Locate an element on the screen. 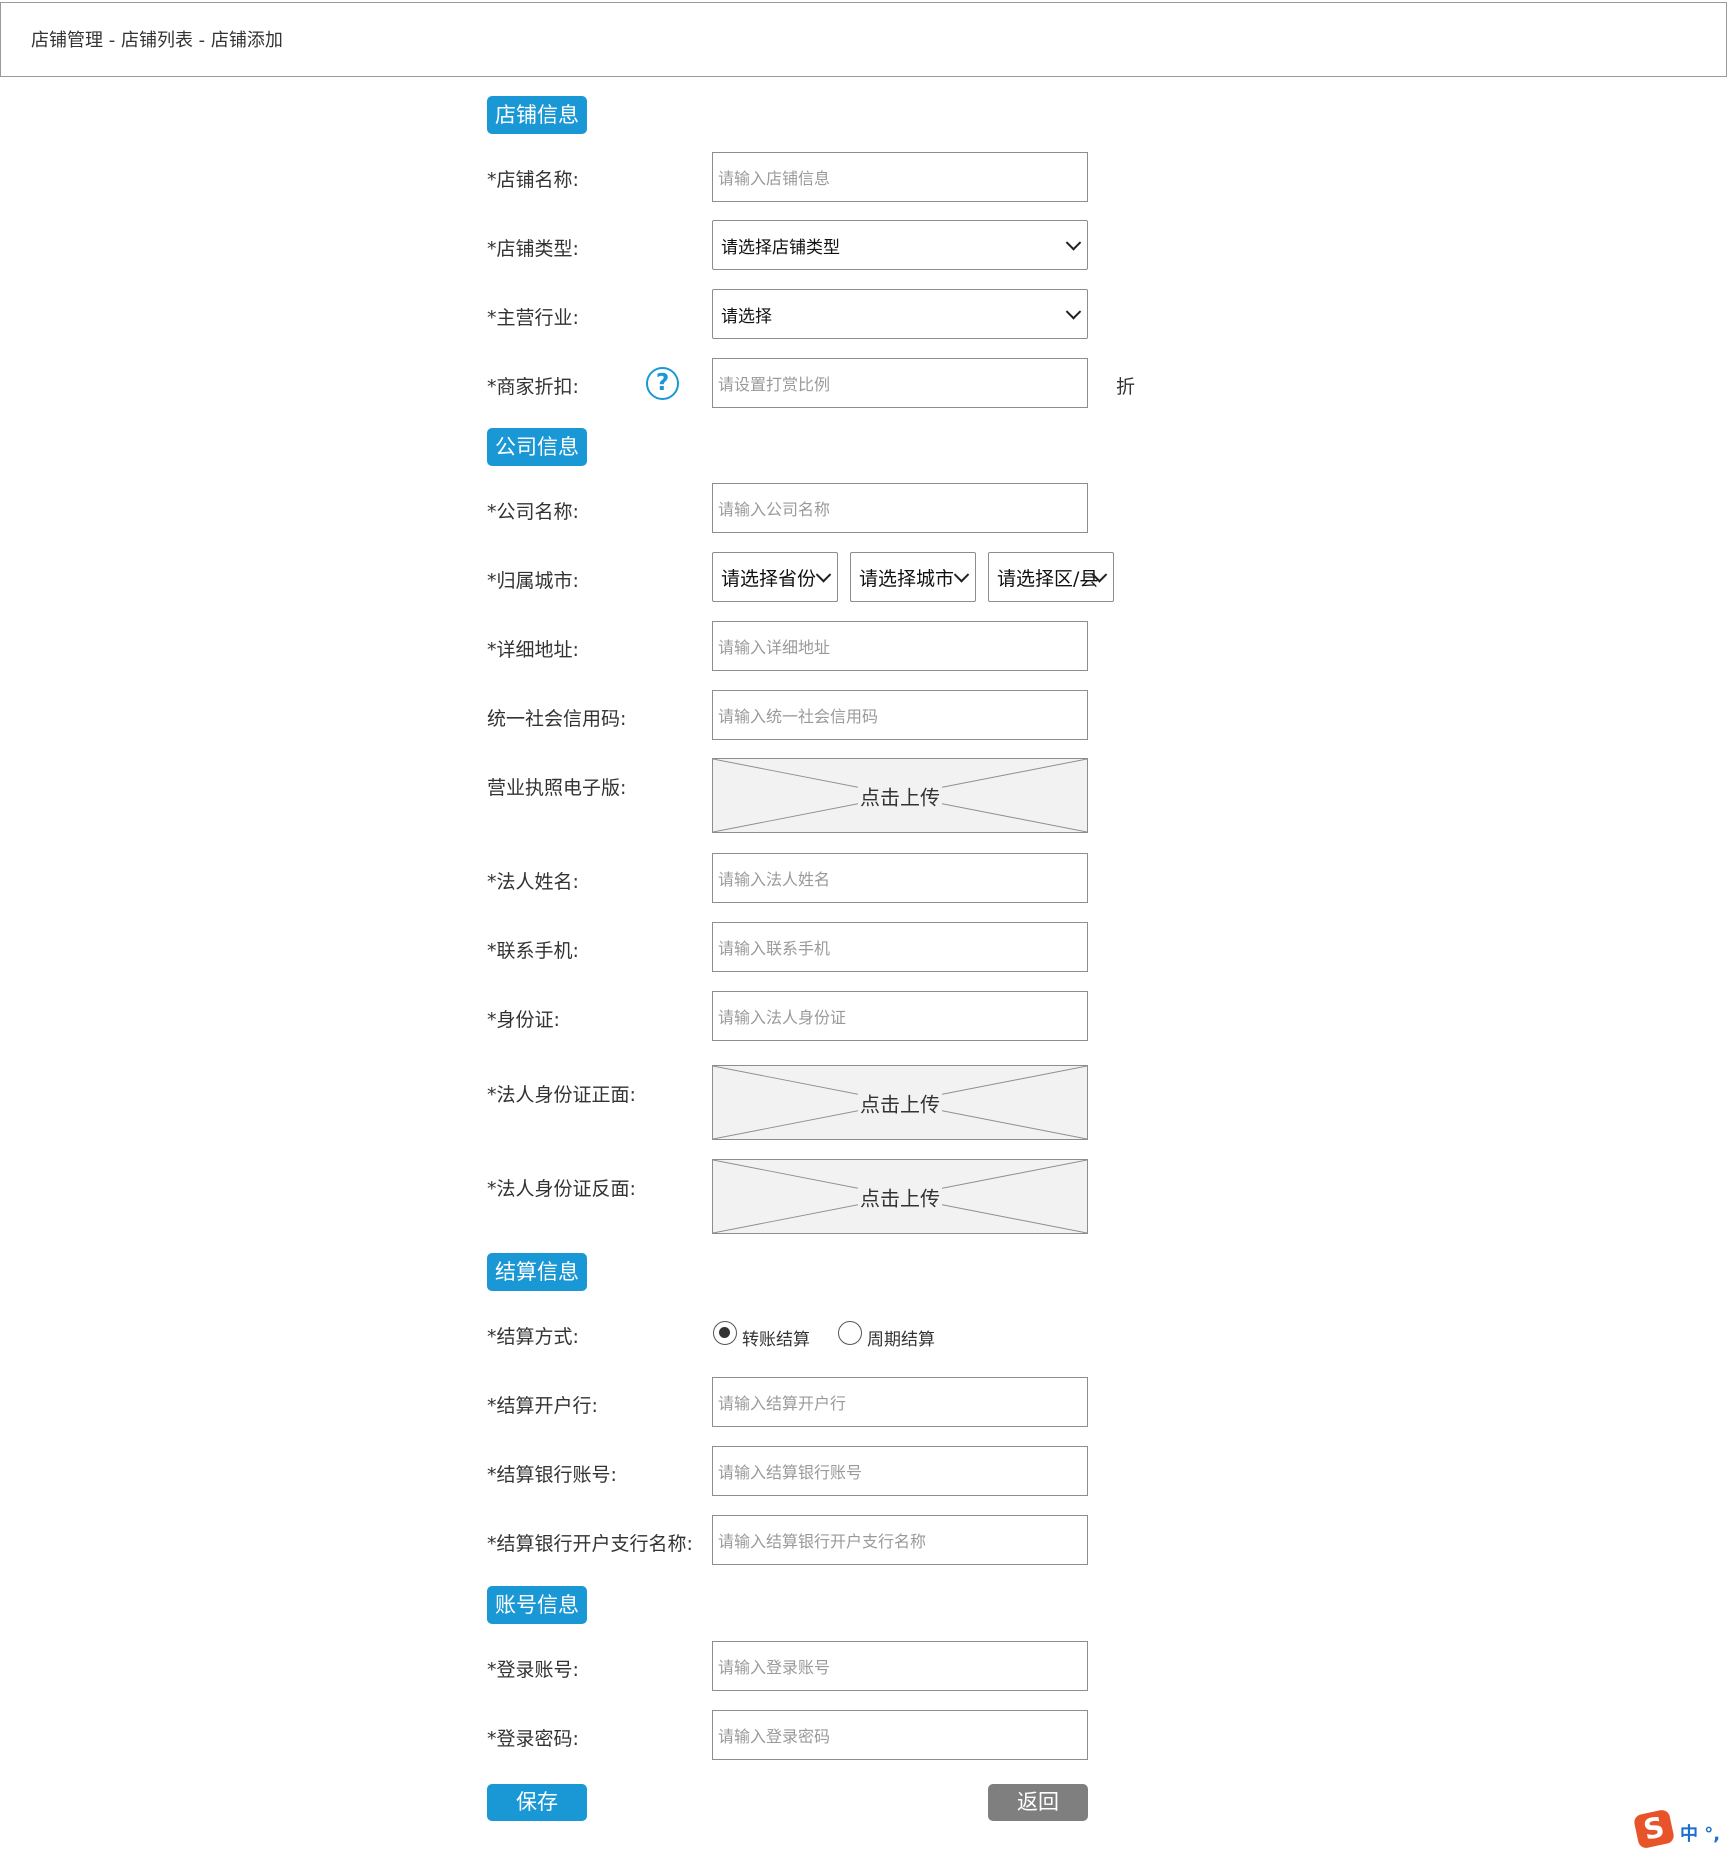 The width and height of the screenshot is (1728, 1849). store-name-placeholder: 请输入店铺信息 is located at coordinates (774, 178).